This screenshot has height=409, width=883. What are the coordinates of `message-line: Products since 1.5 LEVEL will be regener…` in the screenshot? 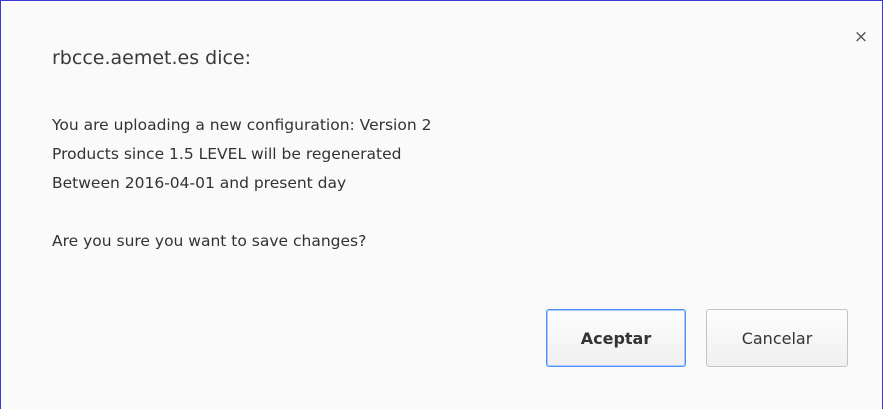 It's located at (227, 154).